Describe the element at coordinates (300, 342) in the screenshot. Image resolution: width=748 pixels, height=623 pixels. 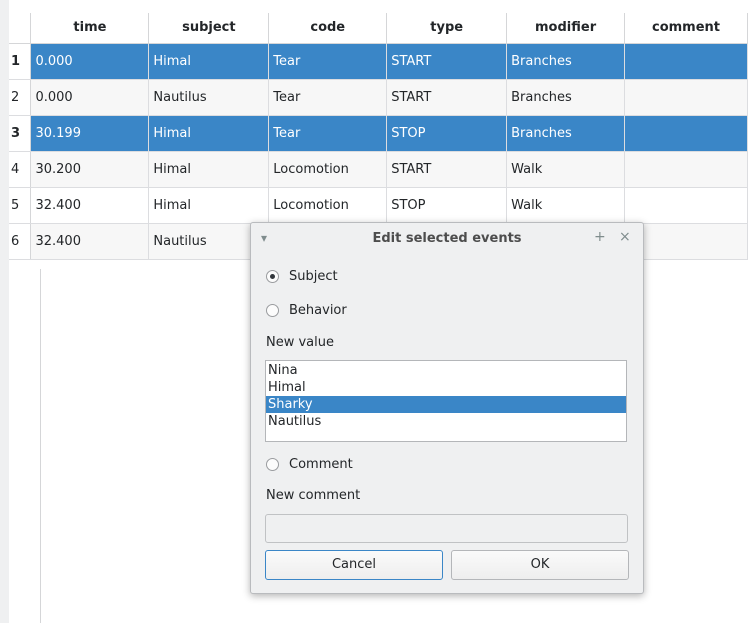
I see `new-value-label: New value` at that location.